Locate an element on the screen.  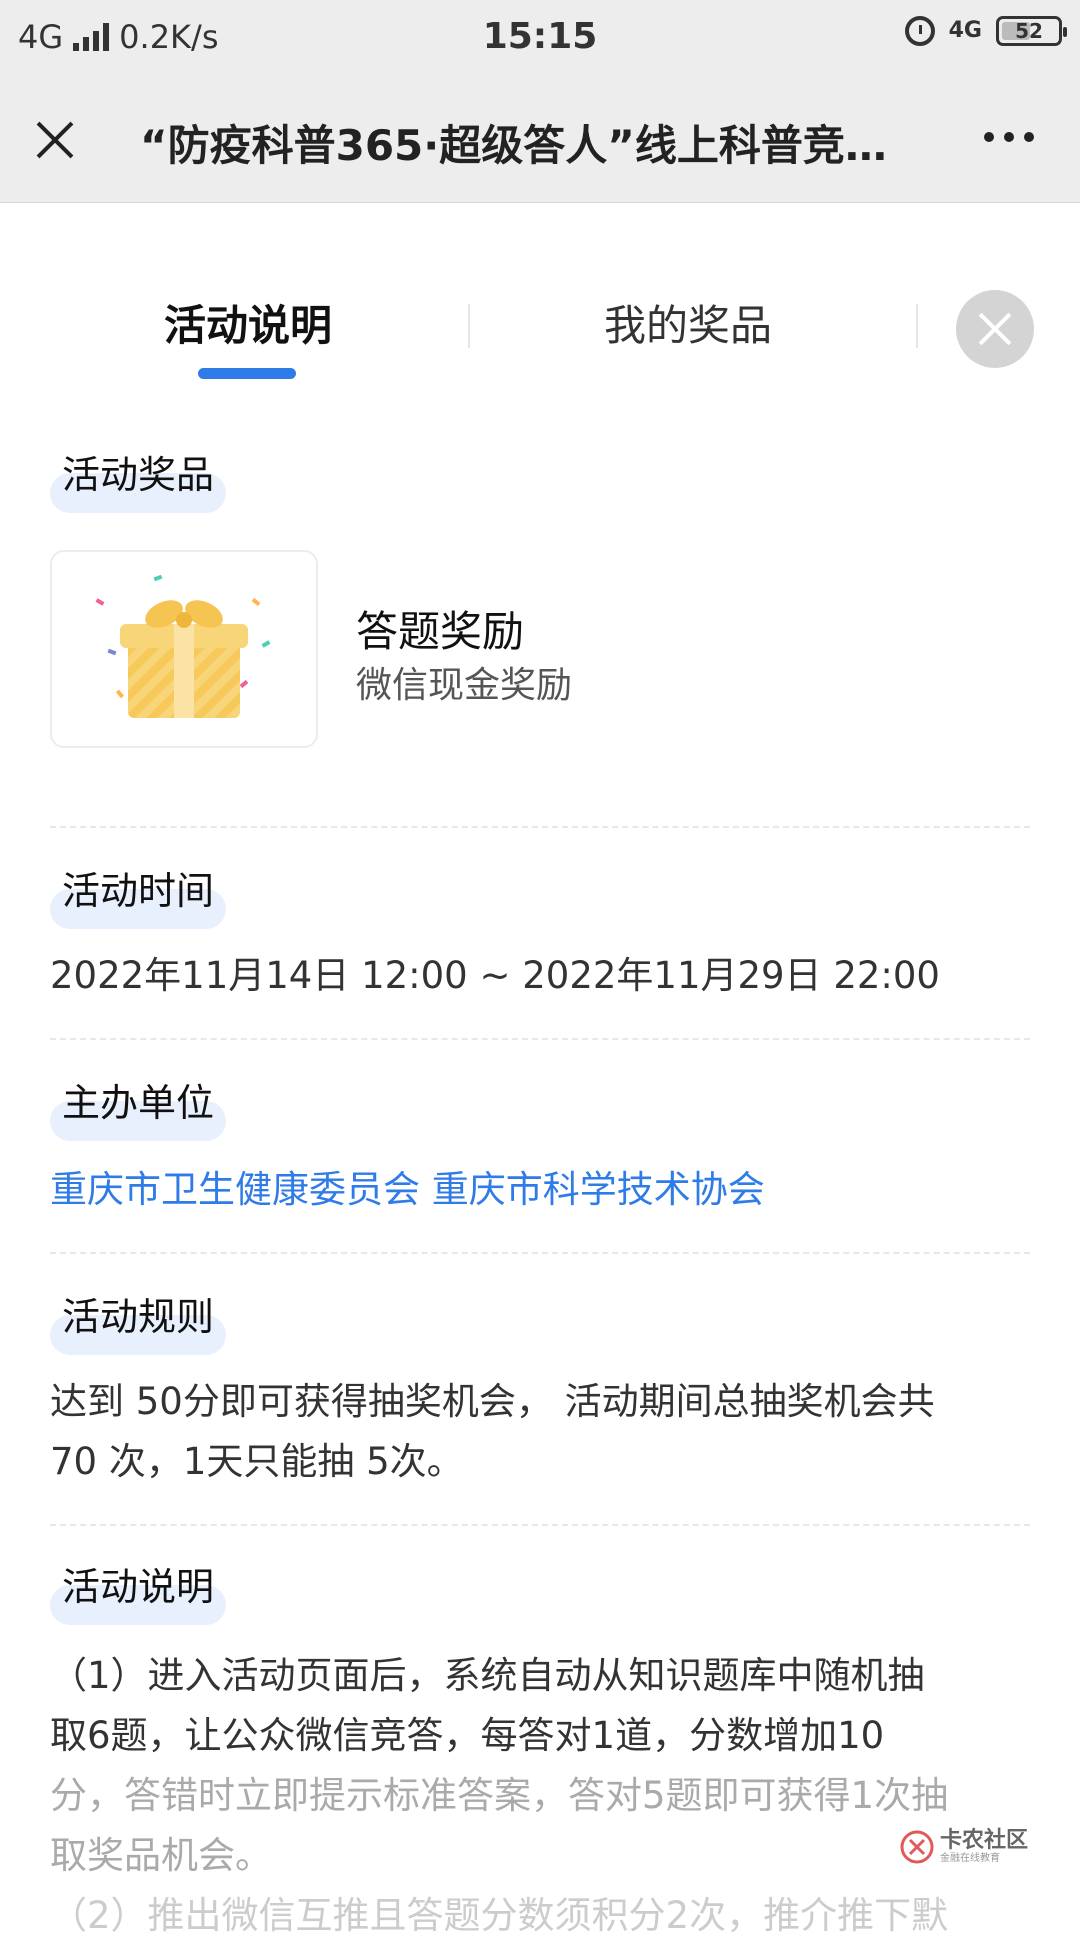
more-icon is located at coordinates (1009, 137).